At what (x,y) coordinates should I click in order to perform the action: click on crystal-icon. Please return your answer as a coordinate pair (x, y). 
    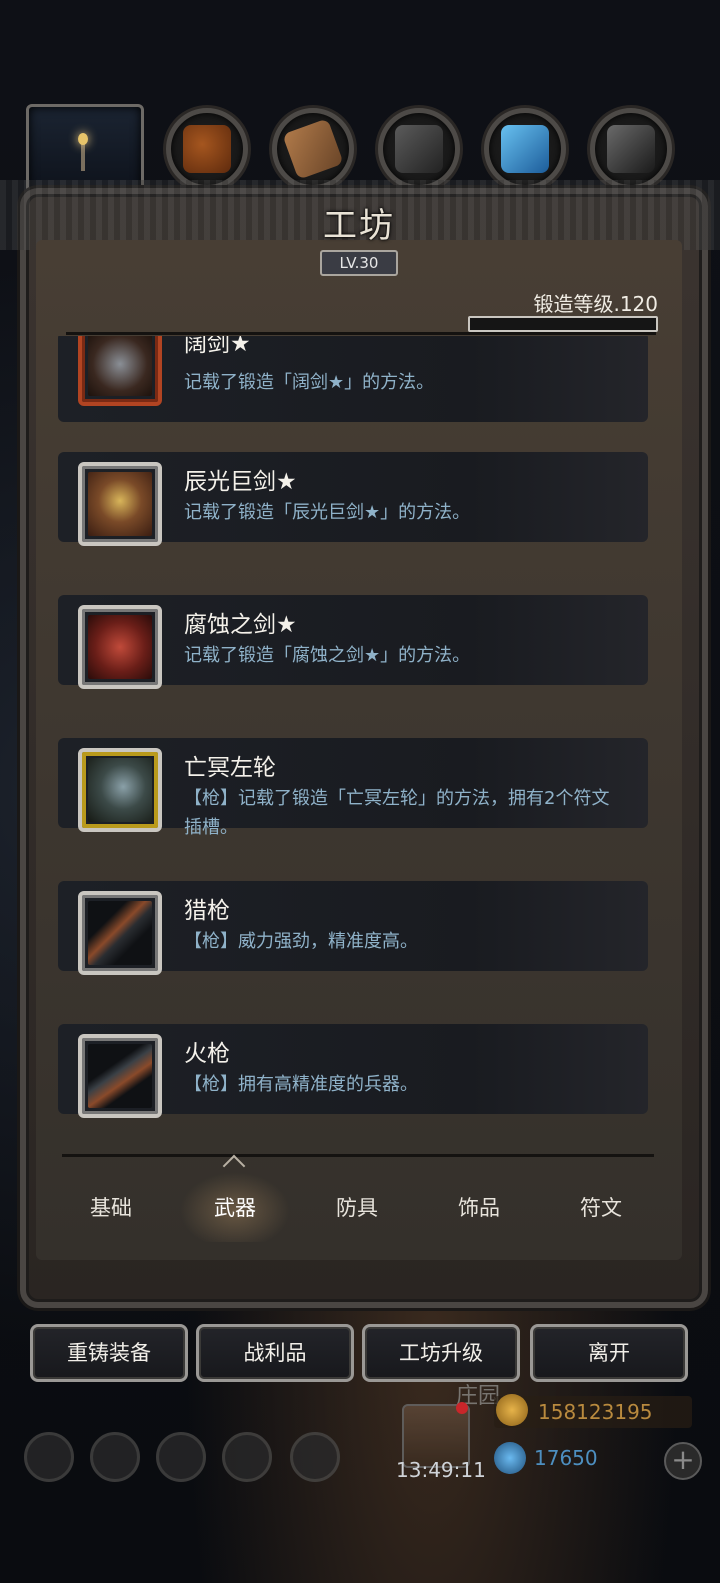
    Looking at the image, I should click on (525, 149).